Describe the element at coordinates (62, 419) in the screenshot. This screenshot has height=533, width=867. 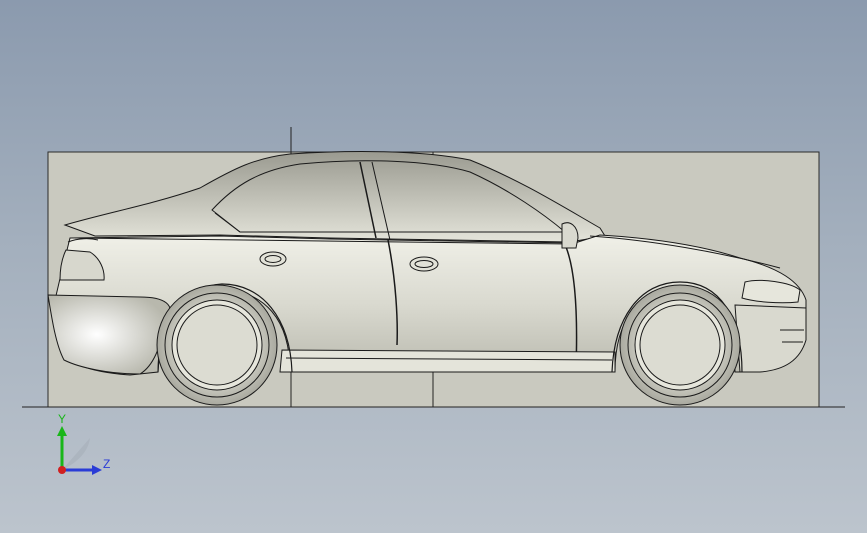
I see `y-axis-label: Y` at that location.